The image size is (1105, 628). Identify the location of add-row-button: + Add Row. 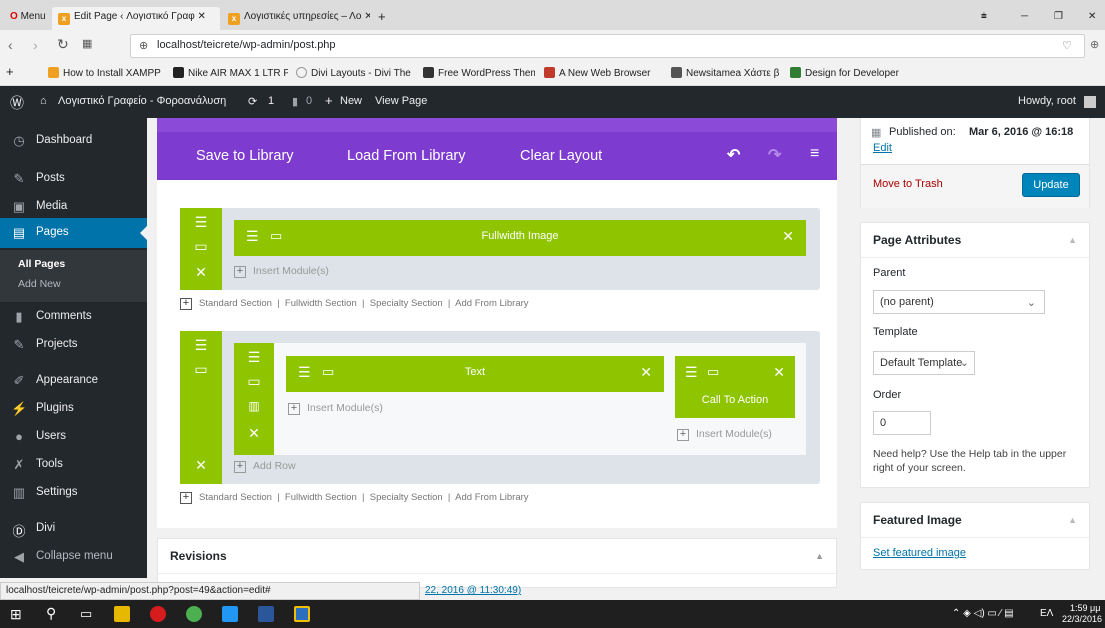
(265, 466).